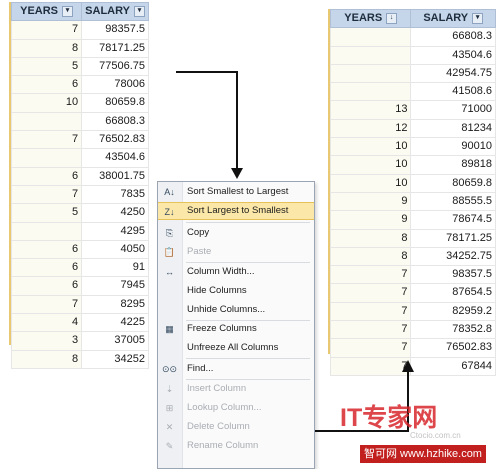 This screenshot has height=469, width=500. I want to click on paste-icon: 📋, so click(169, 252).